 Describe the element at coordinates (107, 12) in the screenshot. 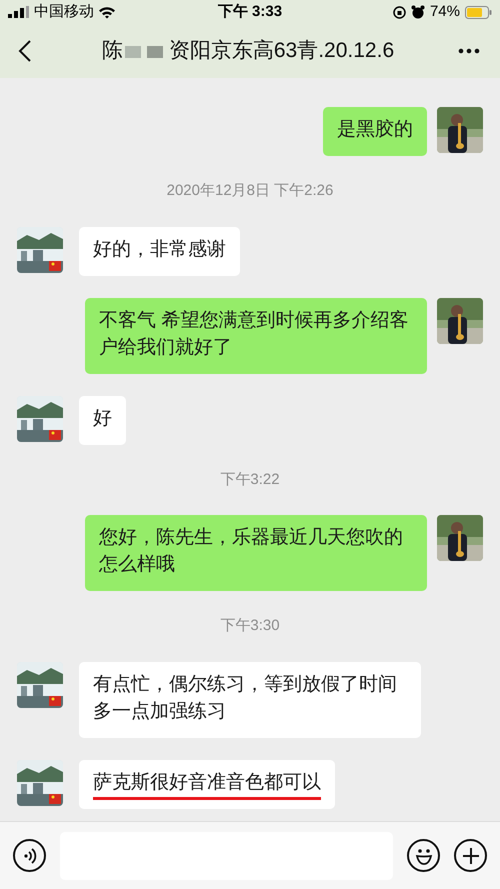

I see `wifi-icon` at that location.